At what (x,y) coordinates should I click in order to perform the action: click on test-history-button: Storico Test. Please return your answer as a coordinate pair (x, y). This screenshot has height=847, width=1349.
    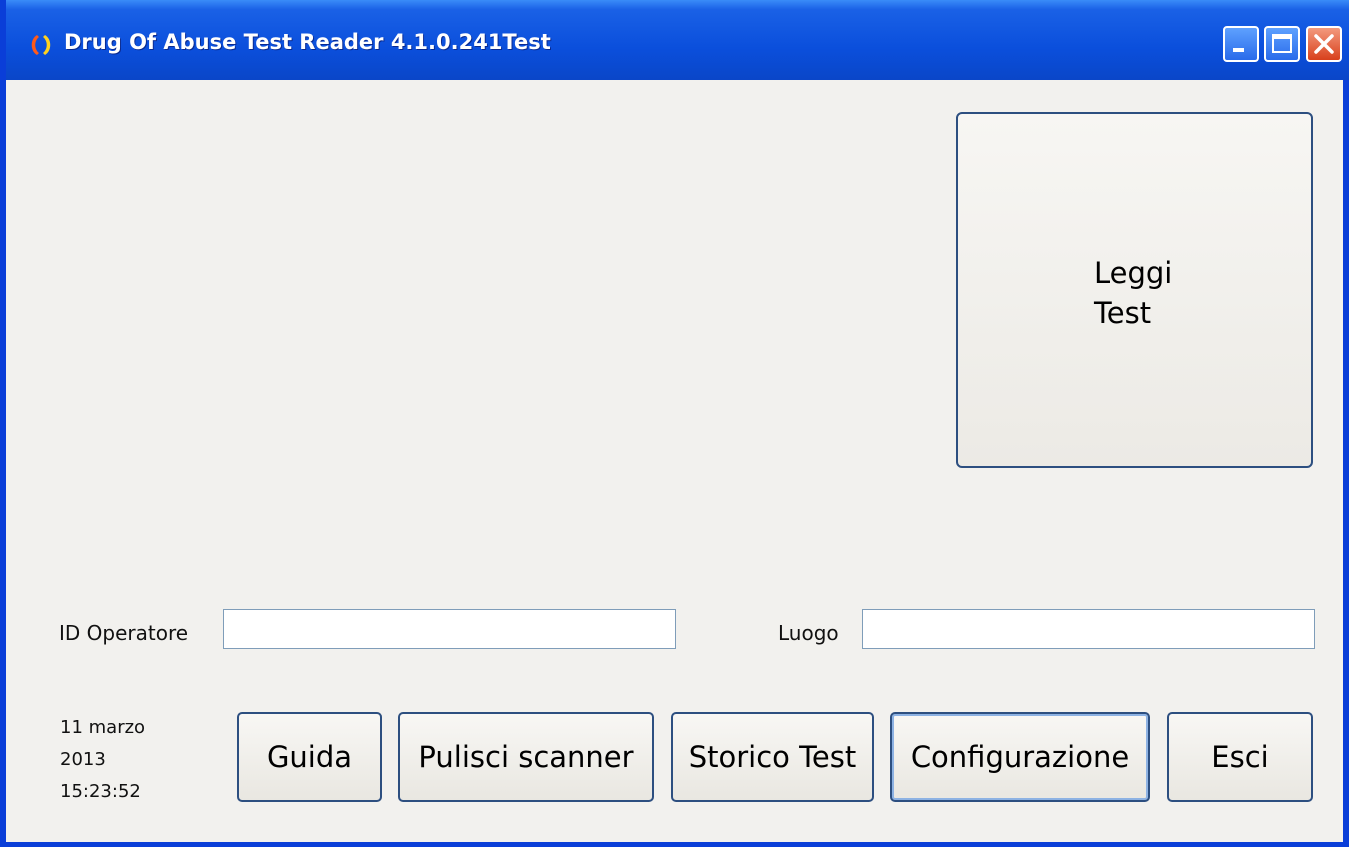
    Looking at the image, I should click on (772, 757).